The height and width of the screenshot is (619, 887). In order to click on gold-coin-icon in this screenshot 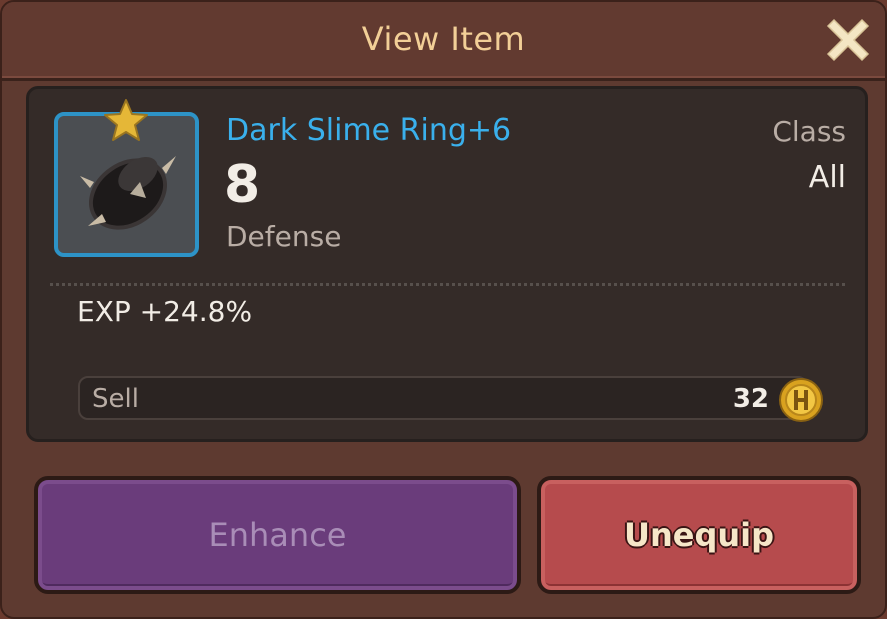, I will do `click(801, 400)`.